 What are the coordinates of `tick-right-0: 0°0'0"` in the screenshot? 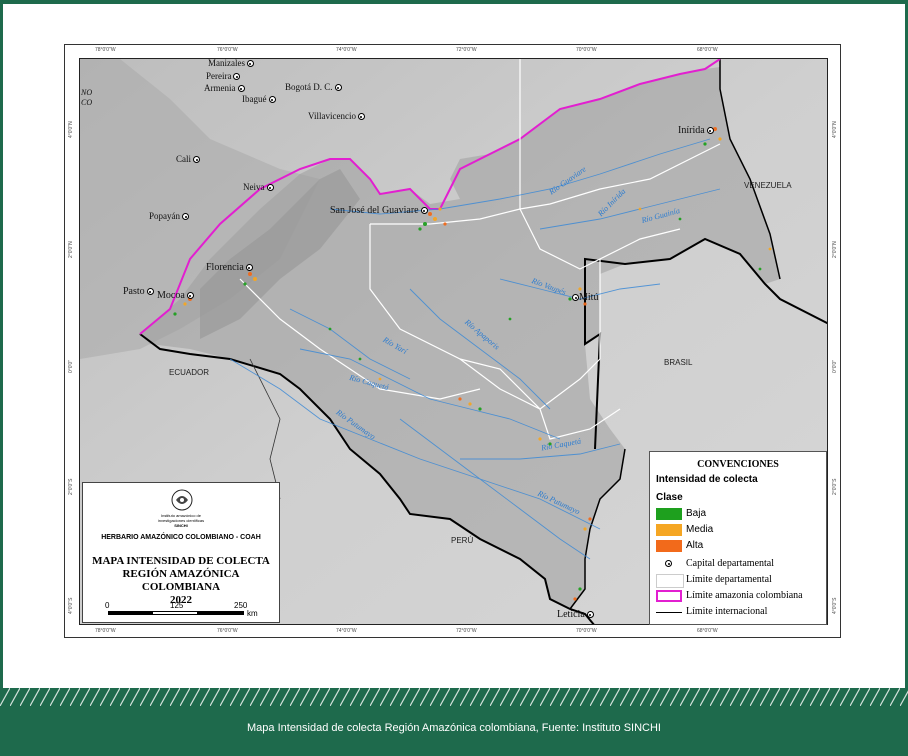 It's located at (835, 366).